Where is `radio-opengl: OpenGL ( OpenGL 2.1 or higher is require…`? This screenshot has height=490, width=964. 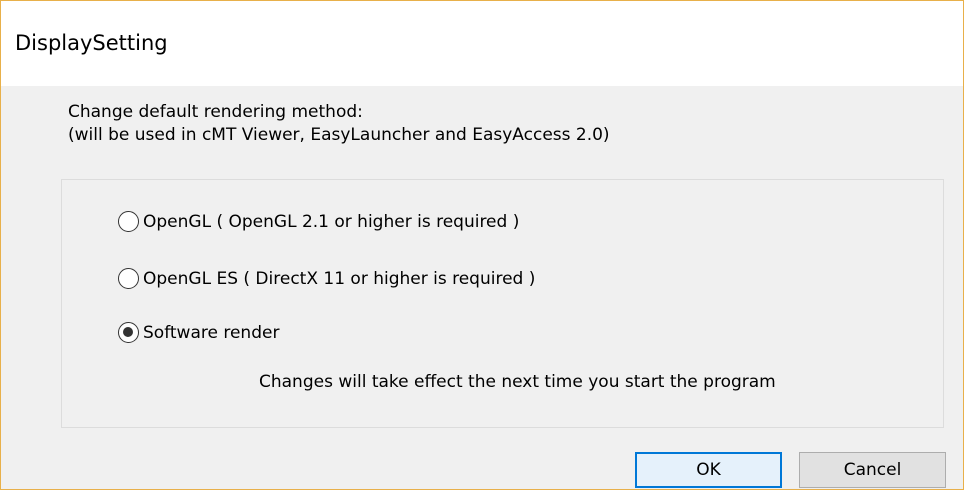 radio-opengl: OpenGL ( OpenGL 2.1 or higher is require… is located at coordinates (318, 221).